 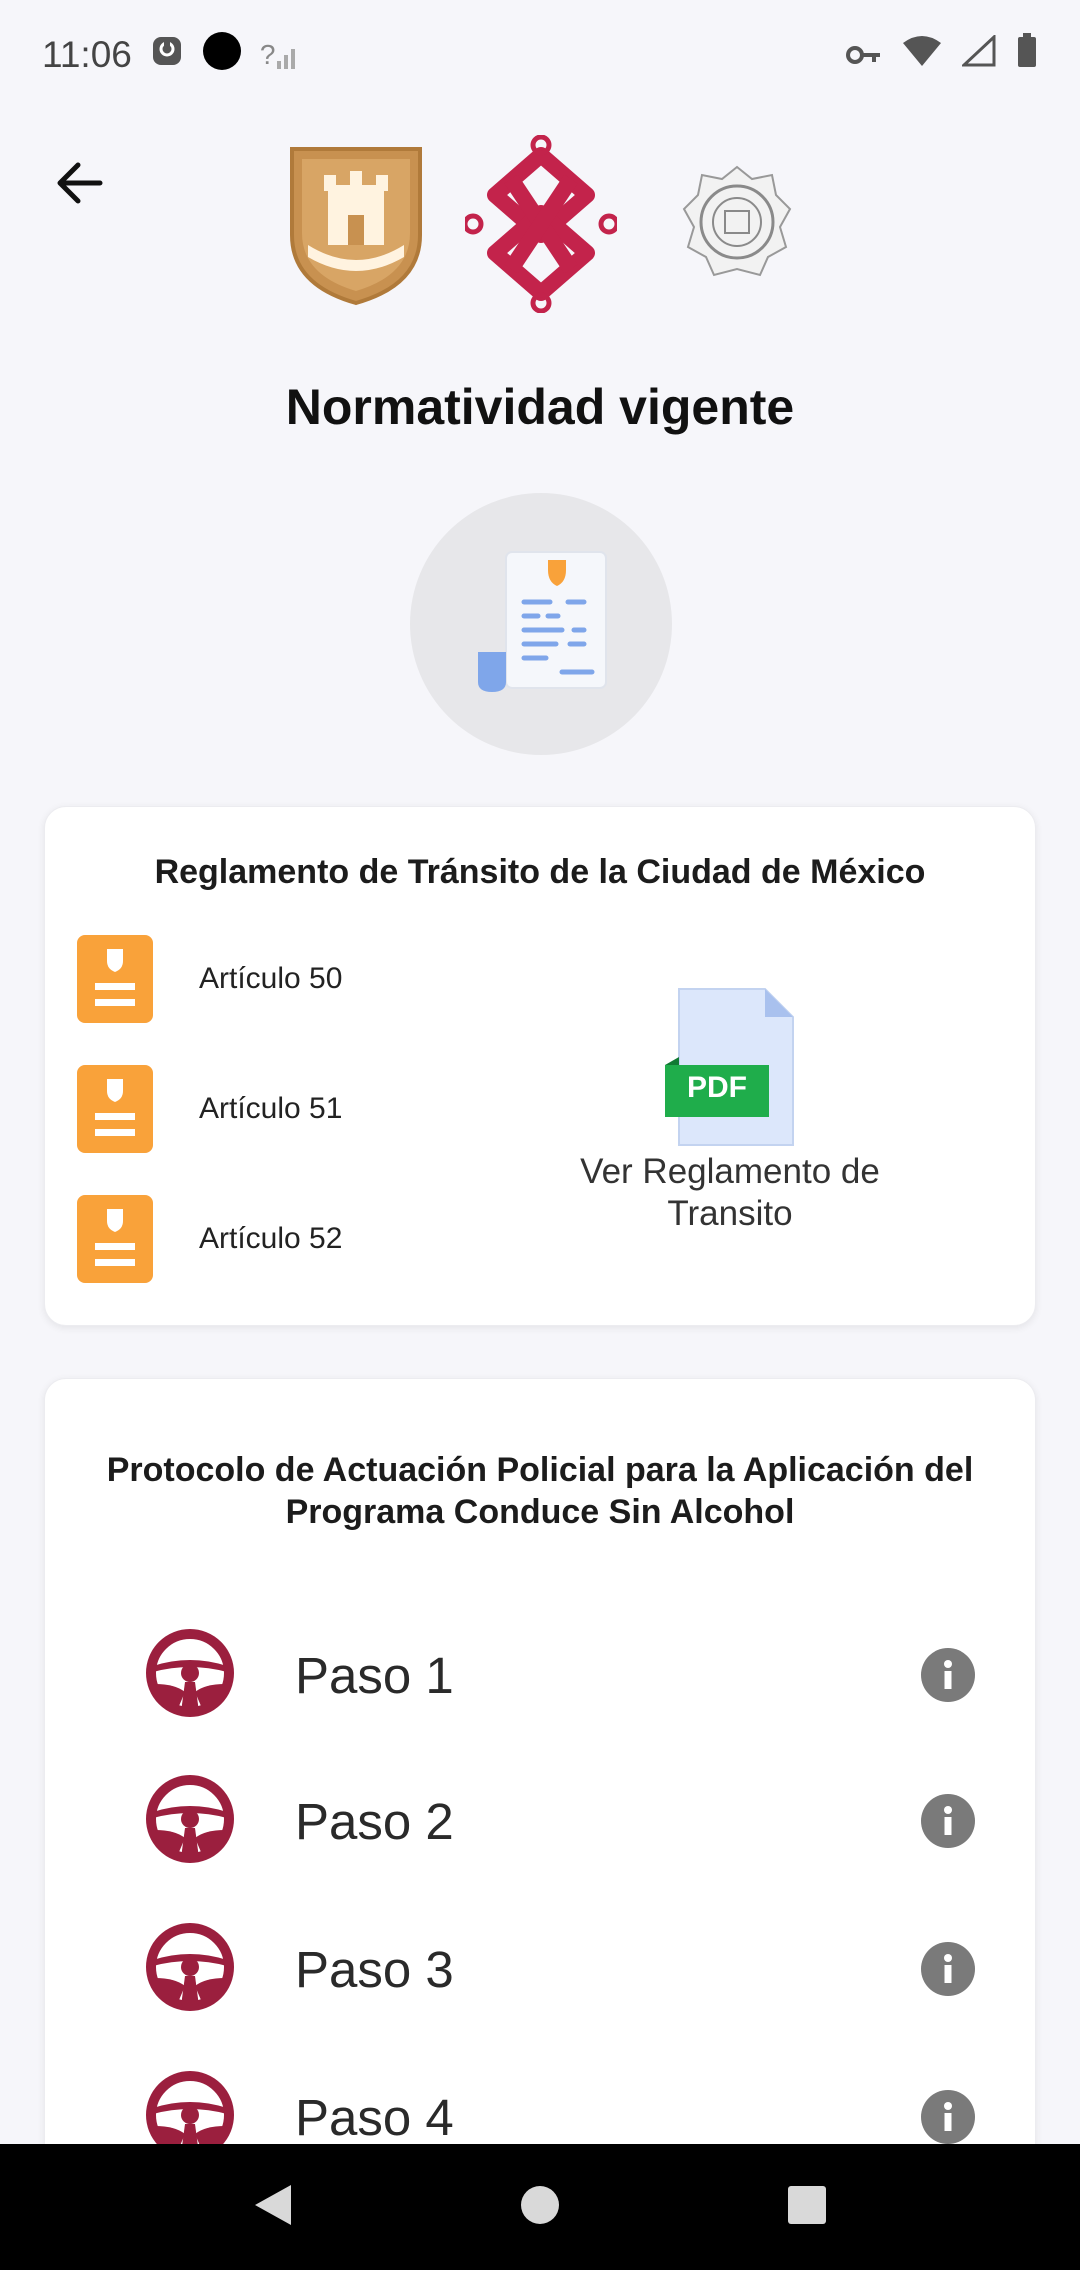 I want to click on record-dot-icon, so click(x=222, y=55).